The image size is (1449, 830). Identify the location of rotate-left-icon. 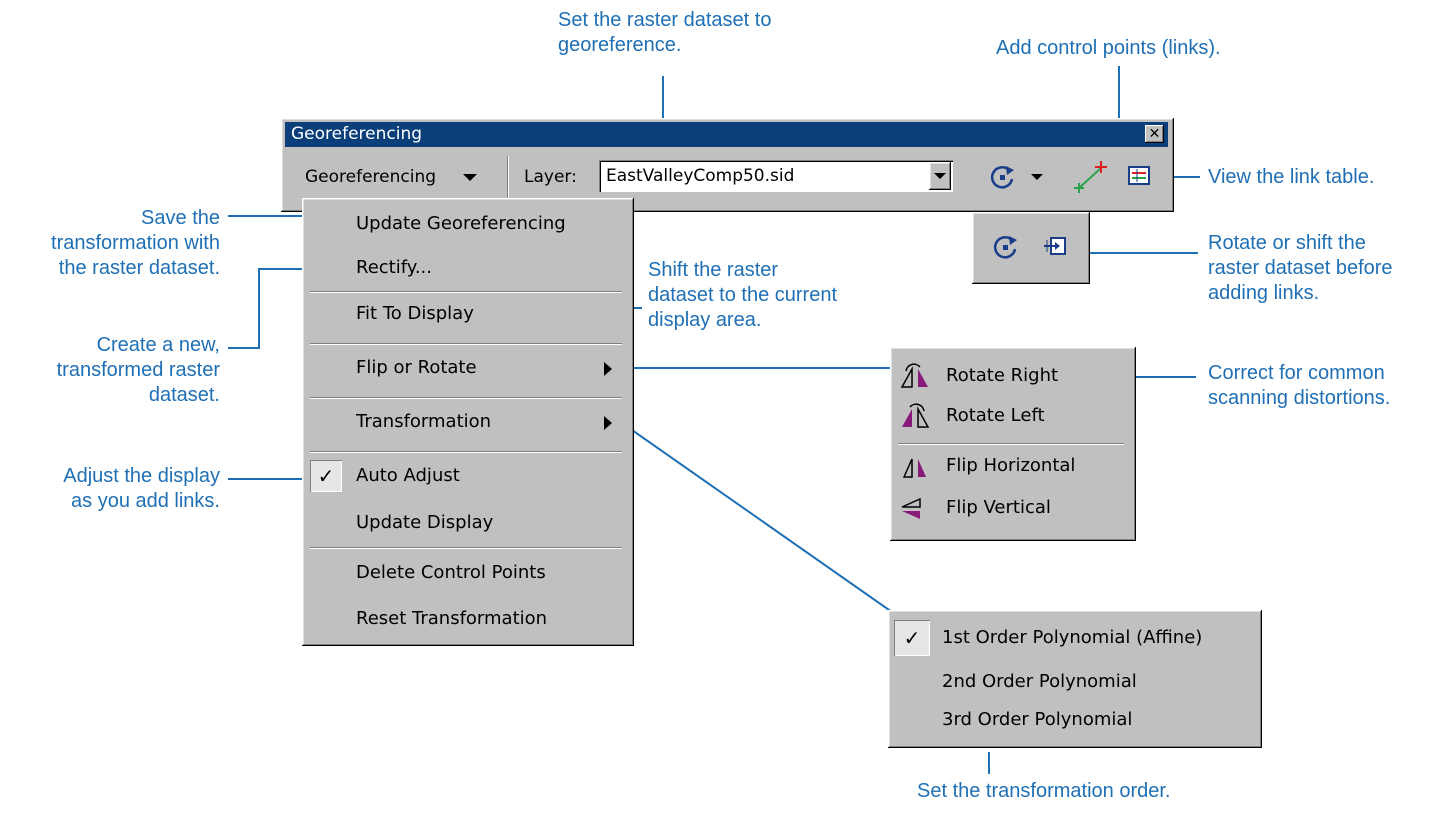
(916, 415).